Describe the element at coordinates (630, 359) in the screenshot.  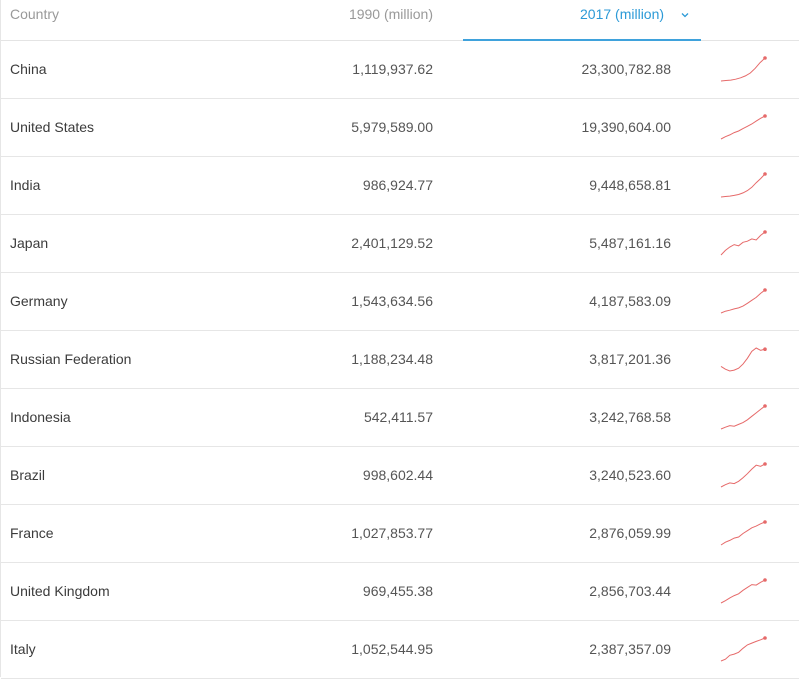
I see `value-2017: 3,817,201.36` at that location.